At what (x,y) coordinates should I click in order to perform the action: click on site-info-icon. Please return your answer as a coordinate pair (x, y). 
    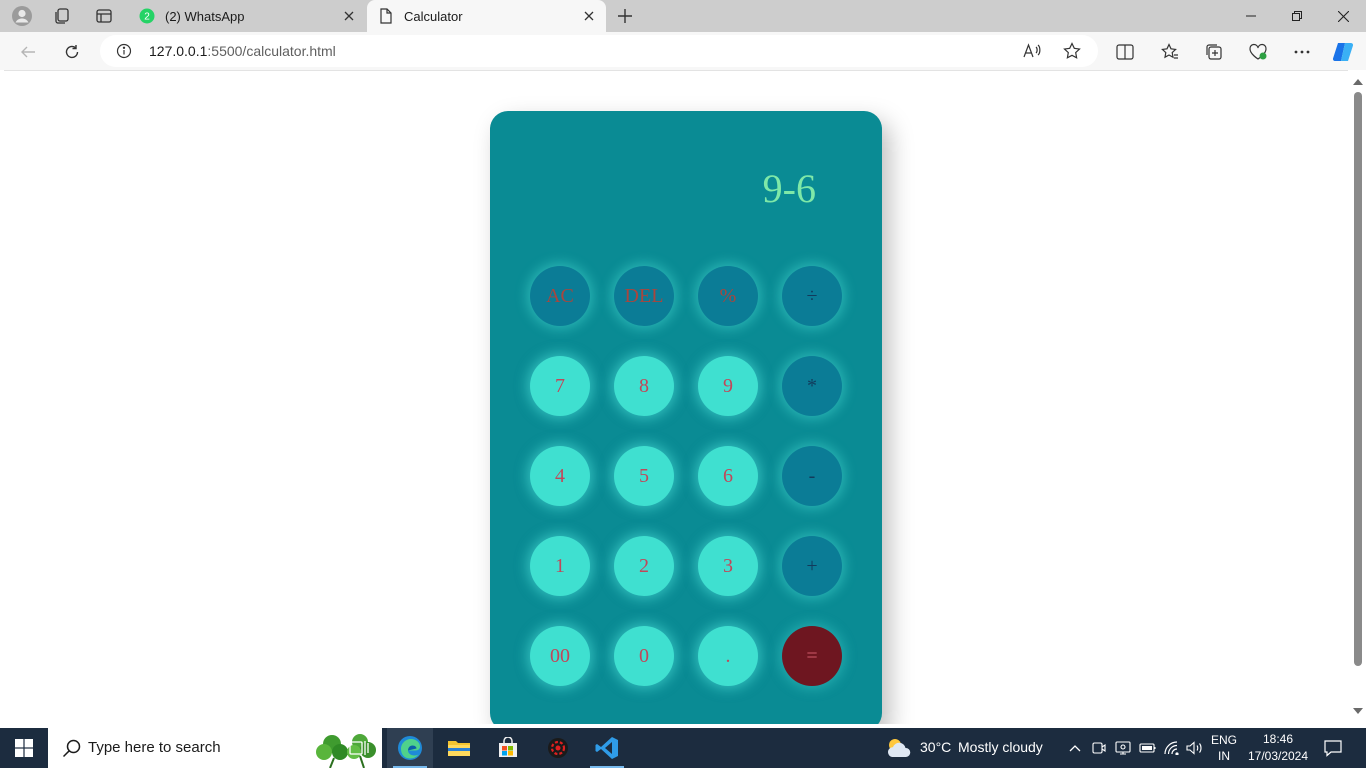
    Looking at the image, I should click on (124, 51).